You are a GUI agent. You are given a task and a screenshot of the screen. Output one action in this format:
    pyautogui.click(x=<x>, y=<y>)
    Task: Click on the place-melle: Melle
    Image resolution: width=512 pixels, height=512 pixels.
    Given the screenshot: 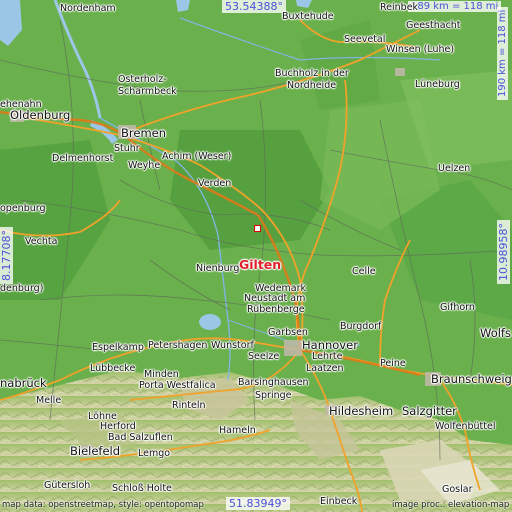 What is the action you would take?
    pyautogui.click(x=49, y=400)
    